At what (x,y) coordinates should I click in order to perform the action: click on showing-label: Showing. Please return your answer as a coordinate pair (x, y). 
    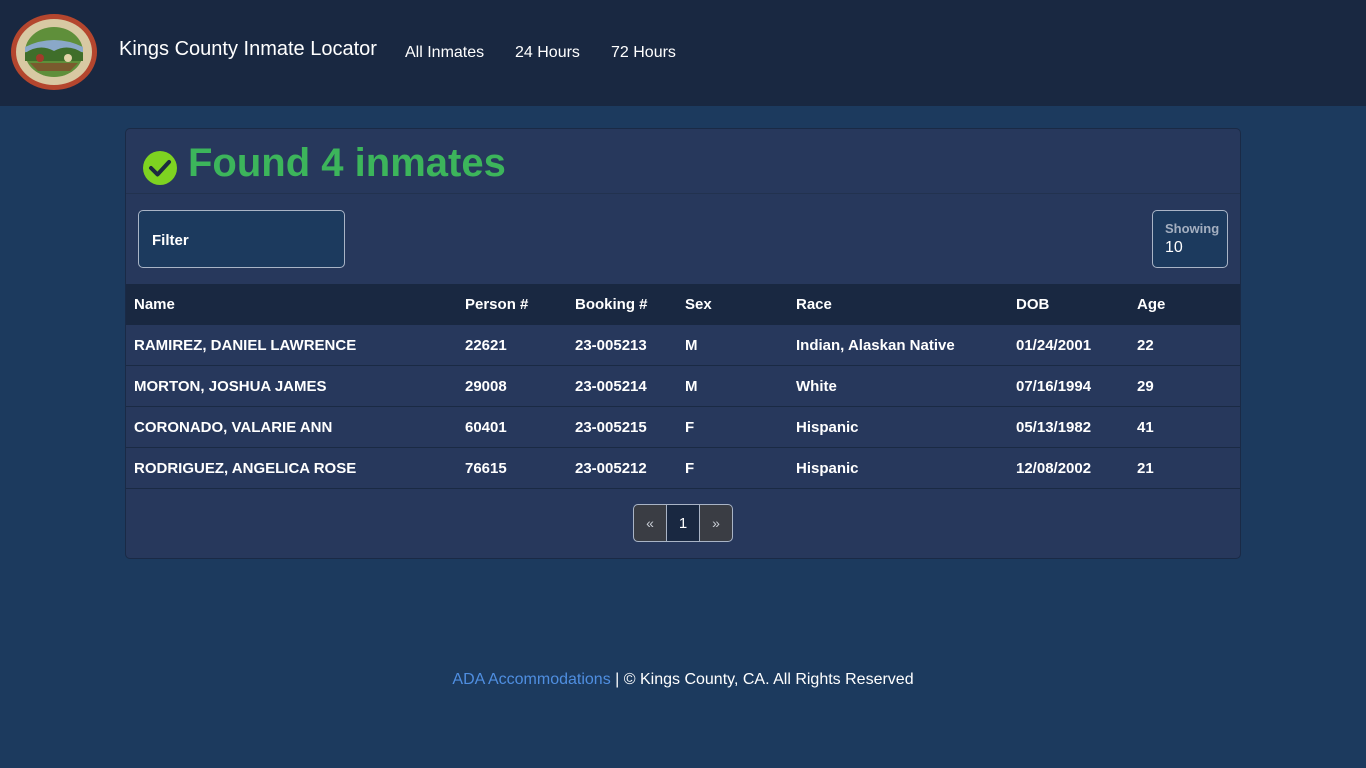
    Looking at the image, I should click on (1192, 228).